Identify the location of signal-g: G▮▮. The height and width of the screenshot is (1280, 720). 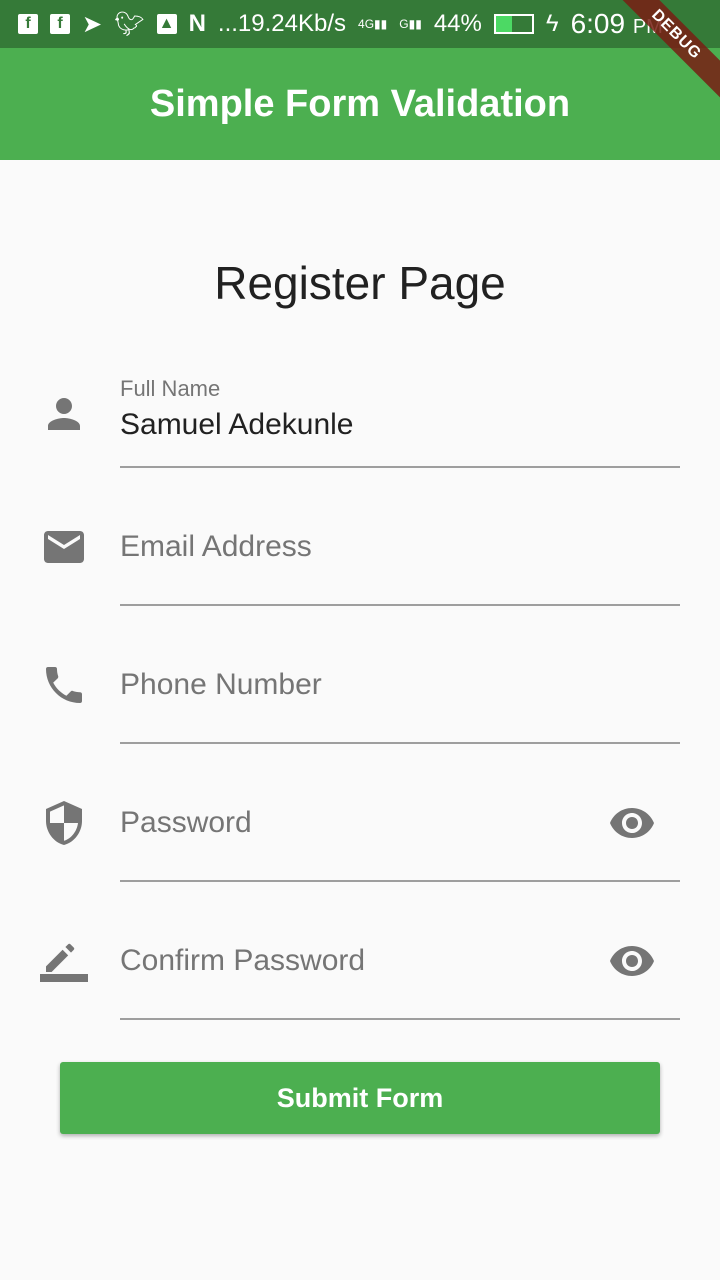
(410, 24).